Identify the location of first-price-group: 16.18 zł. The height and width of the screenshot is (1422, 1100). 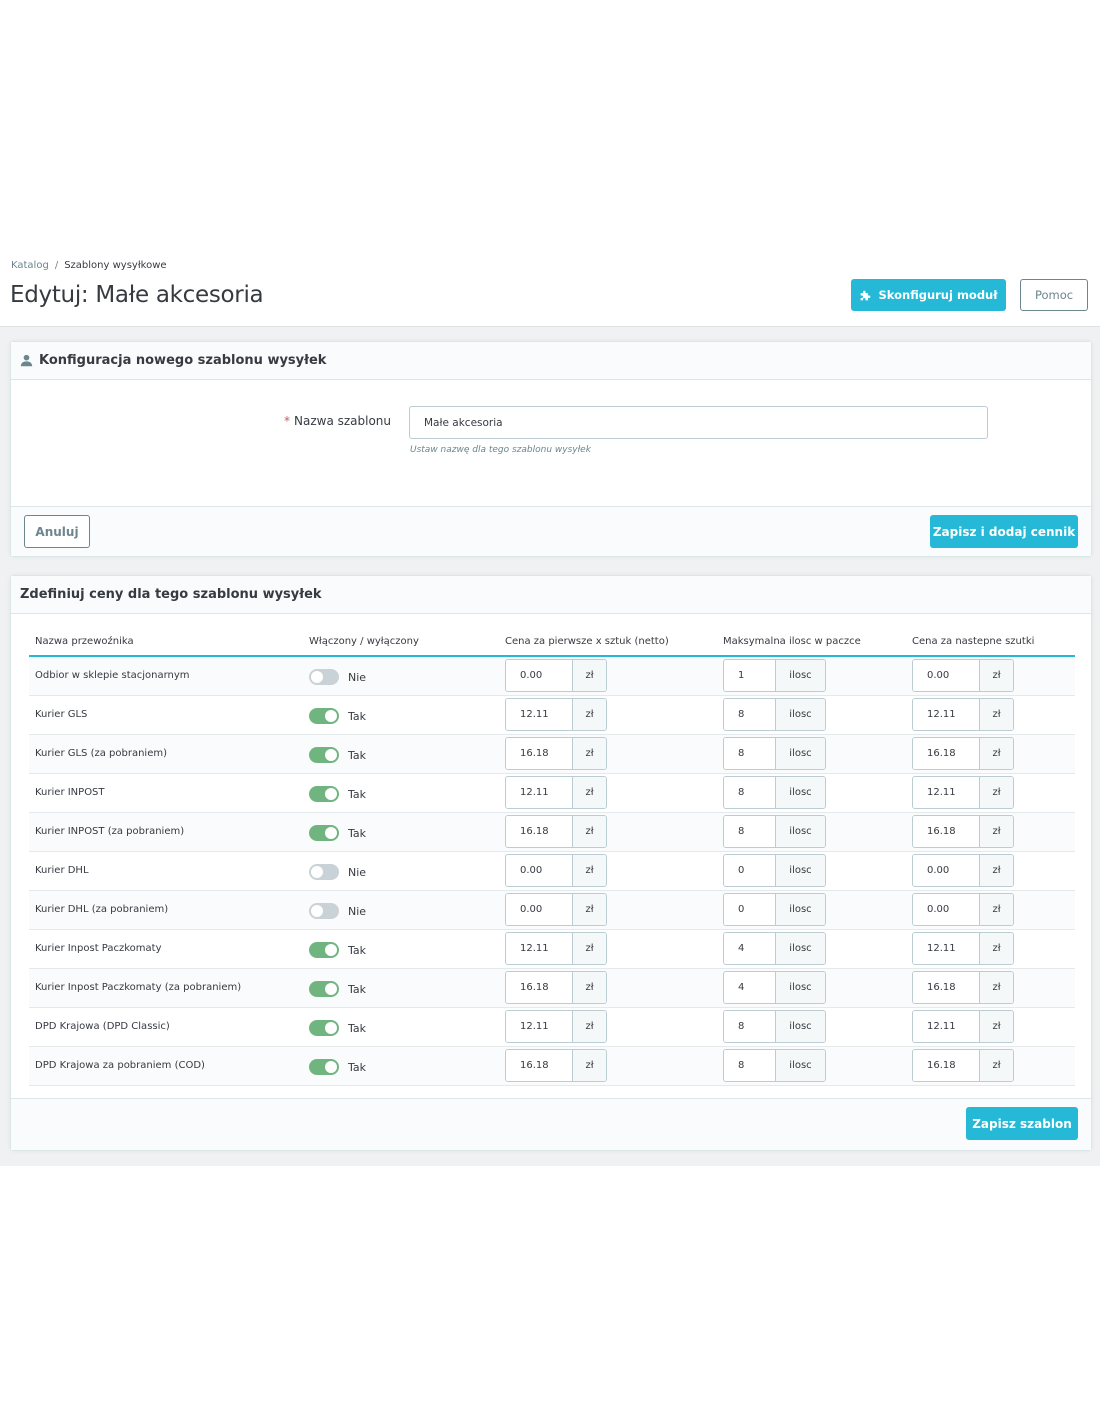
(556, 987).